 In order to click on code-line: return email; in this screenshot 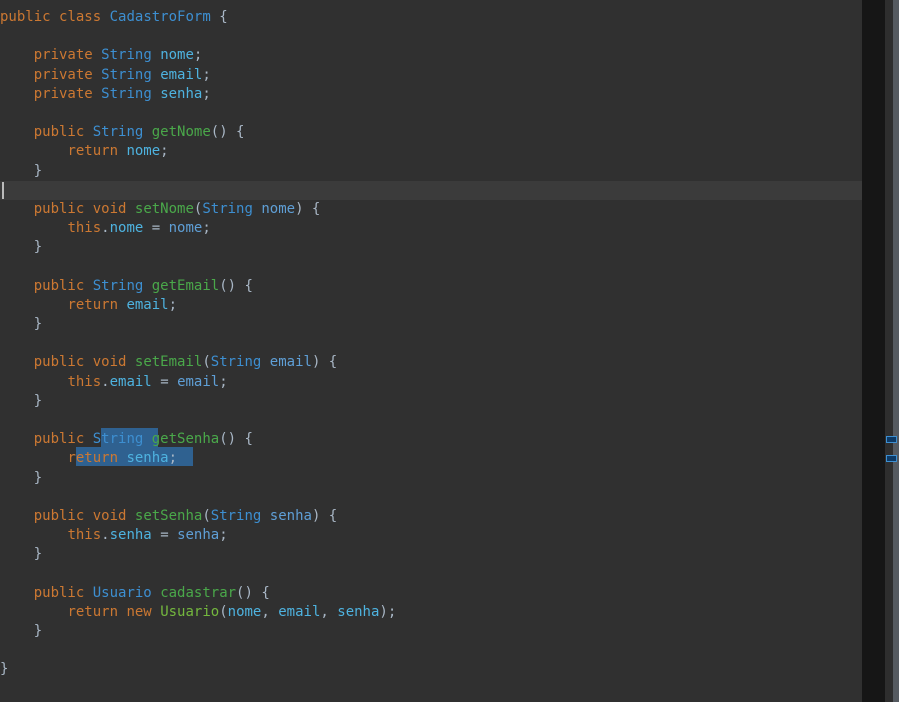, I will do `click(431, 305)`.